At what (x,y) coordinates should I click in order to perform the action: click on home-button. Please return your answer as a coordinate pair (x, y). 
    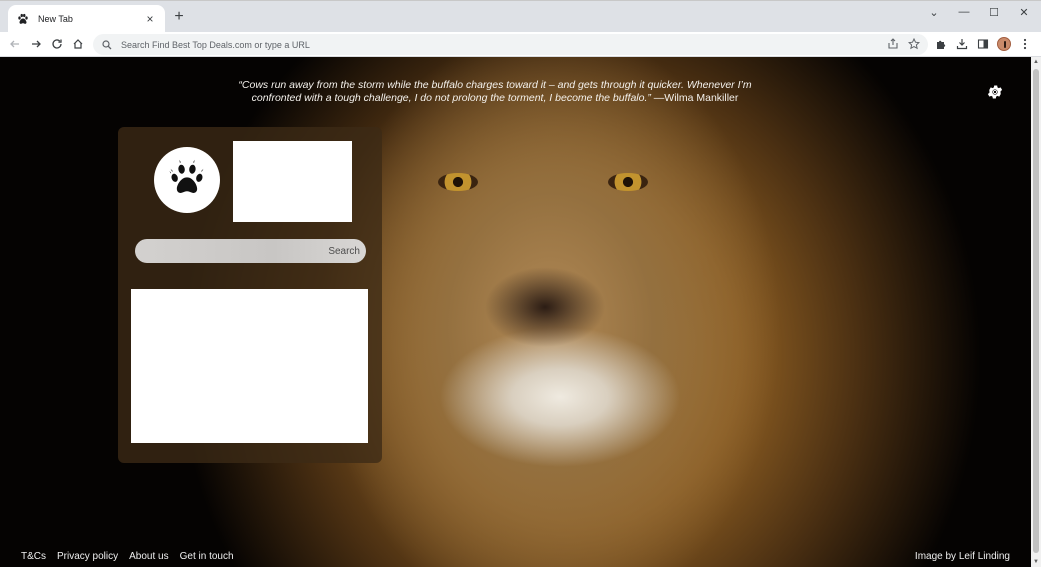
    Looking at the image, I should click on (78, 44).